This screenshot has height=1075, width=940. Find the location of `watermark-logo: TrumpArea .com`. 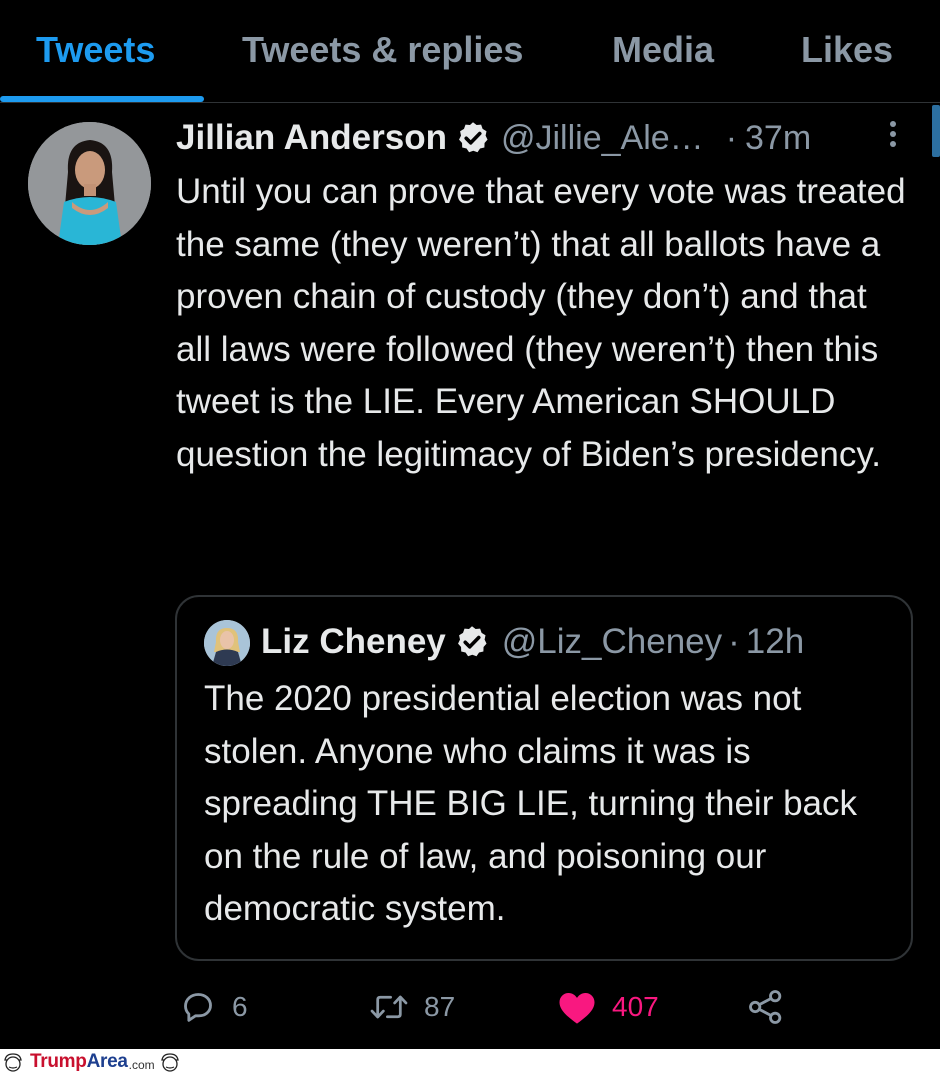

watermark-logo: TrumpArea .com is located at coordinates (91, 1062).